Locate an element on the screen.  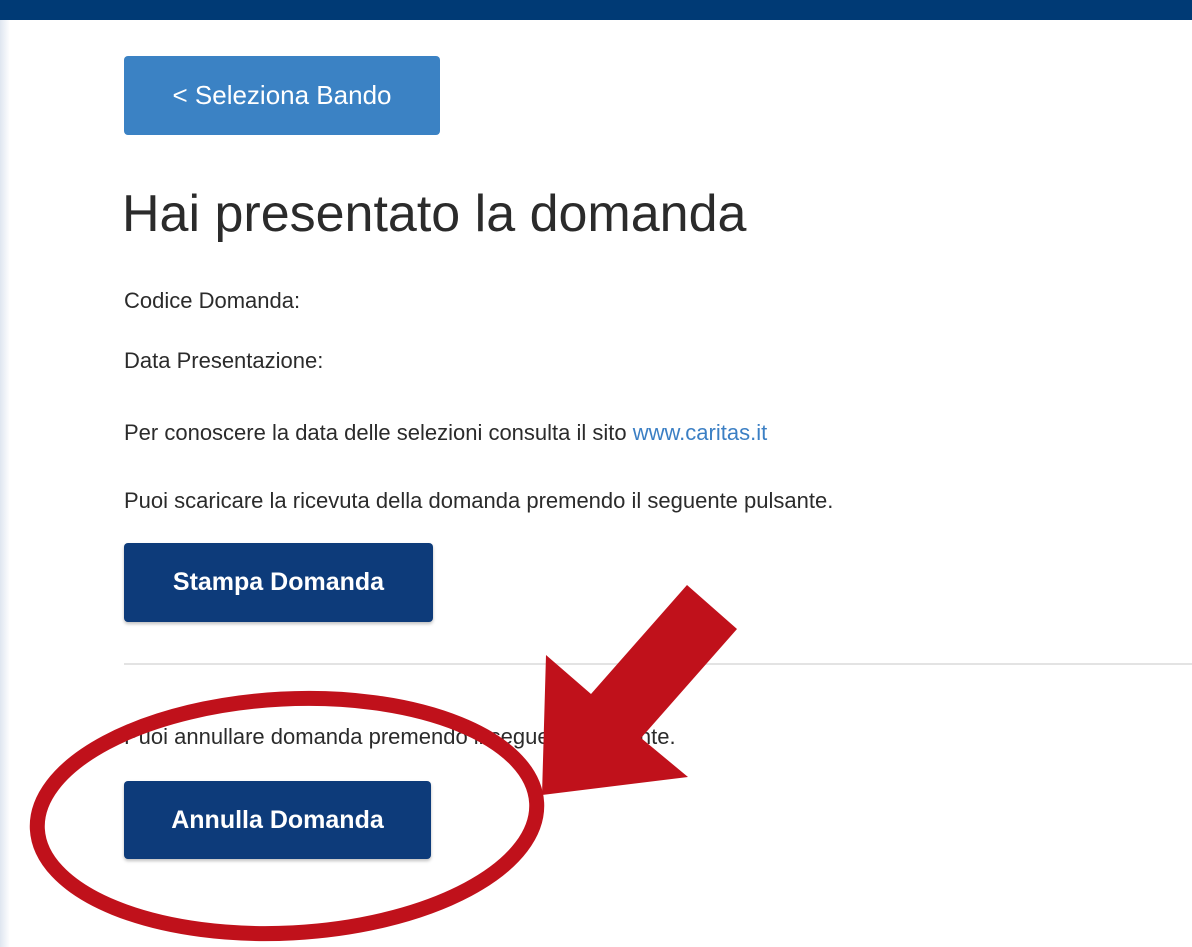
seleziona-bando-button: < Seleziona Bando is located at coordinates (282, 95).